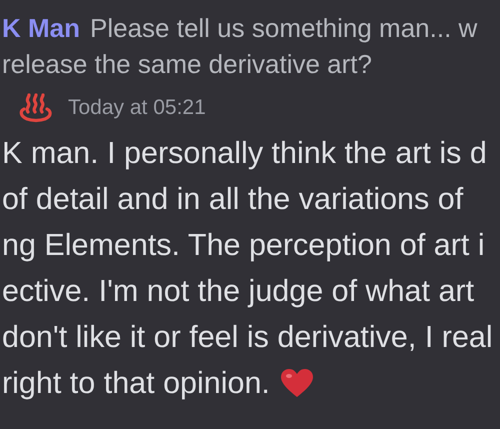 This screenshot has height=429, width=500. Describe the element at coordinates (137, 108) in the screenshot. I see `timestamp: Today at 05:21` at that location.